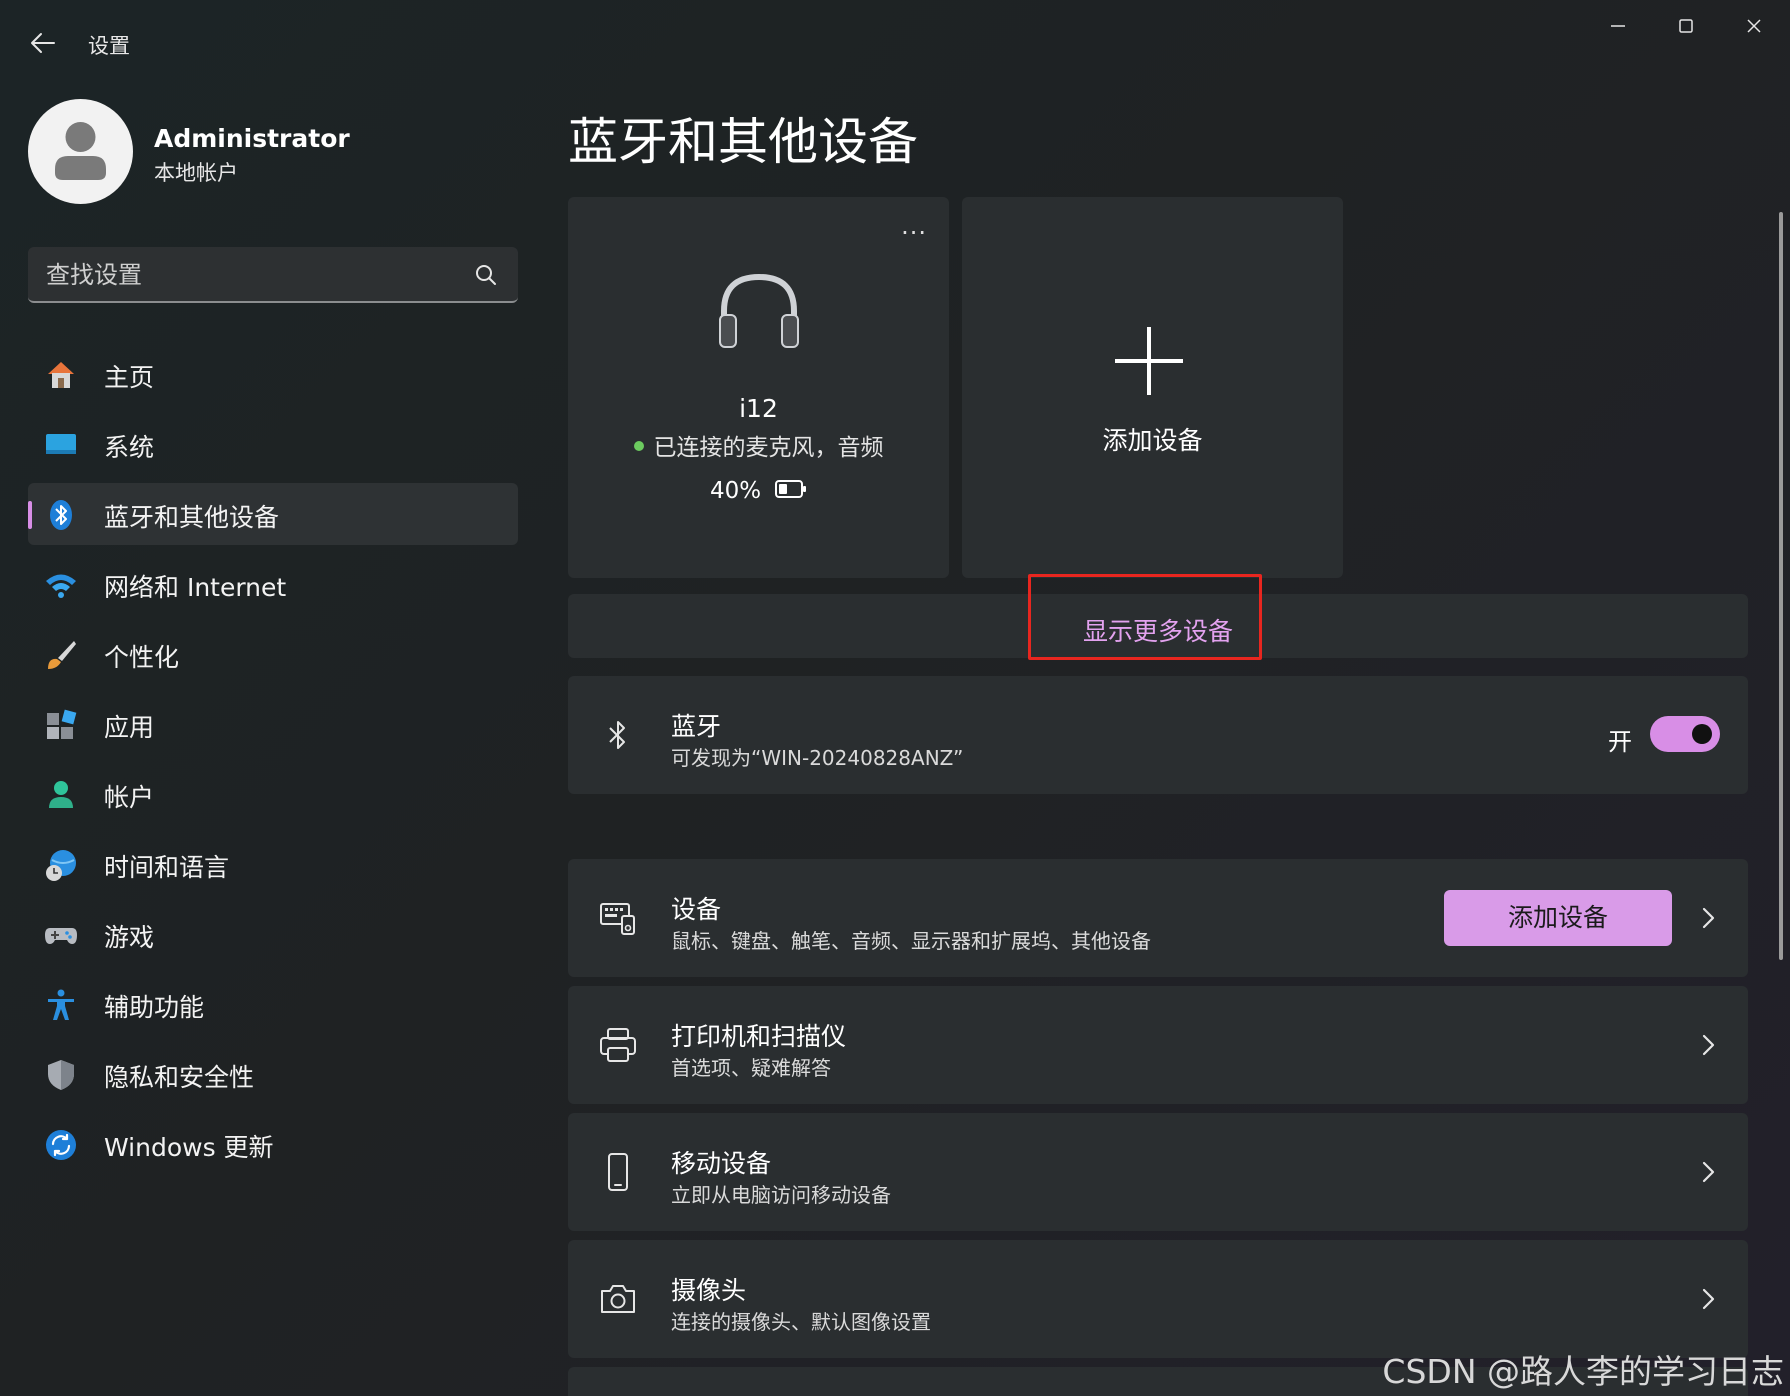 Image resolution: width=1790 pixels, height=1396 pixels. What do you see at coordinates (743, 142) in the screenshot?
I see `page-title: 蓝牙和其他设备` at bounding box center [743, 142].